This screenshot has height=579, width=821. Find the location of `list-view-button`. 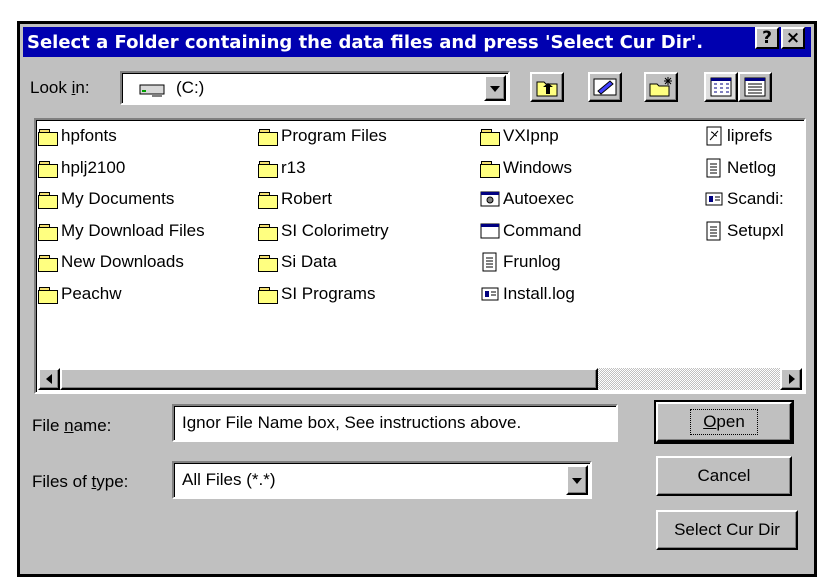

list-view-button is located at coordinates (721, 87).